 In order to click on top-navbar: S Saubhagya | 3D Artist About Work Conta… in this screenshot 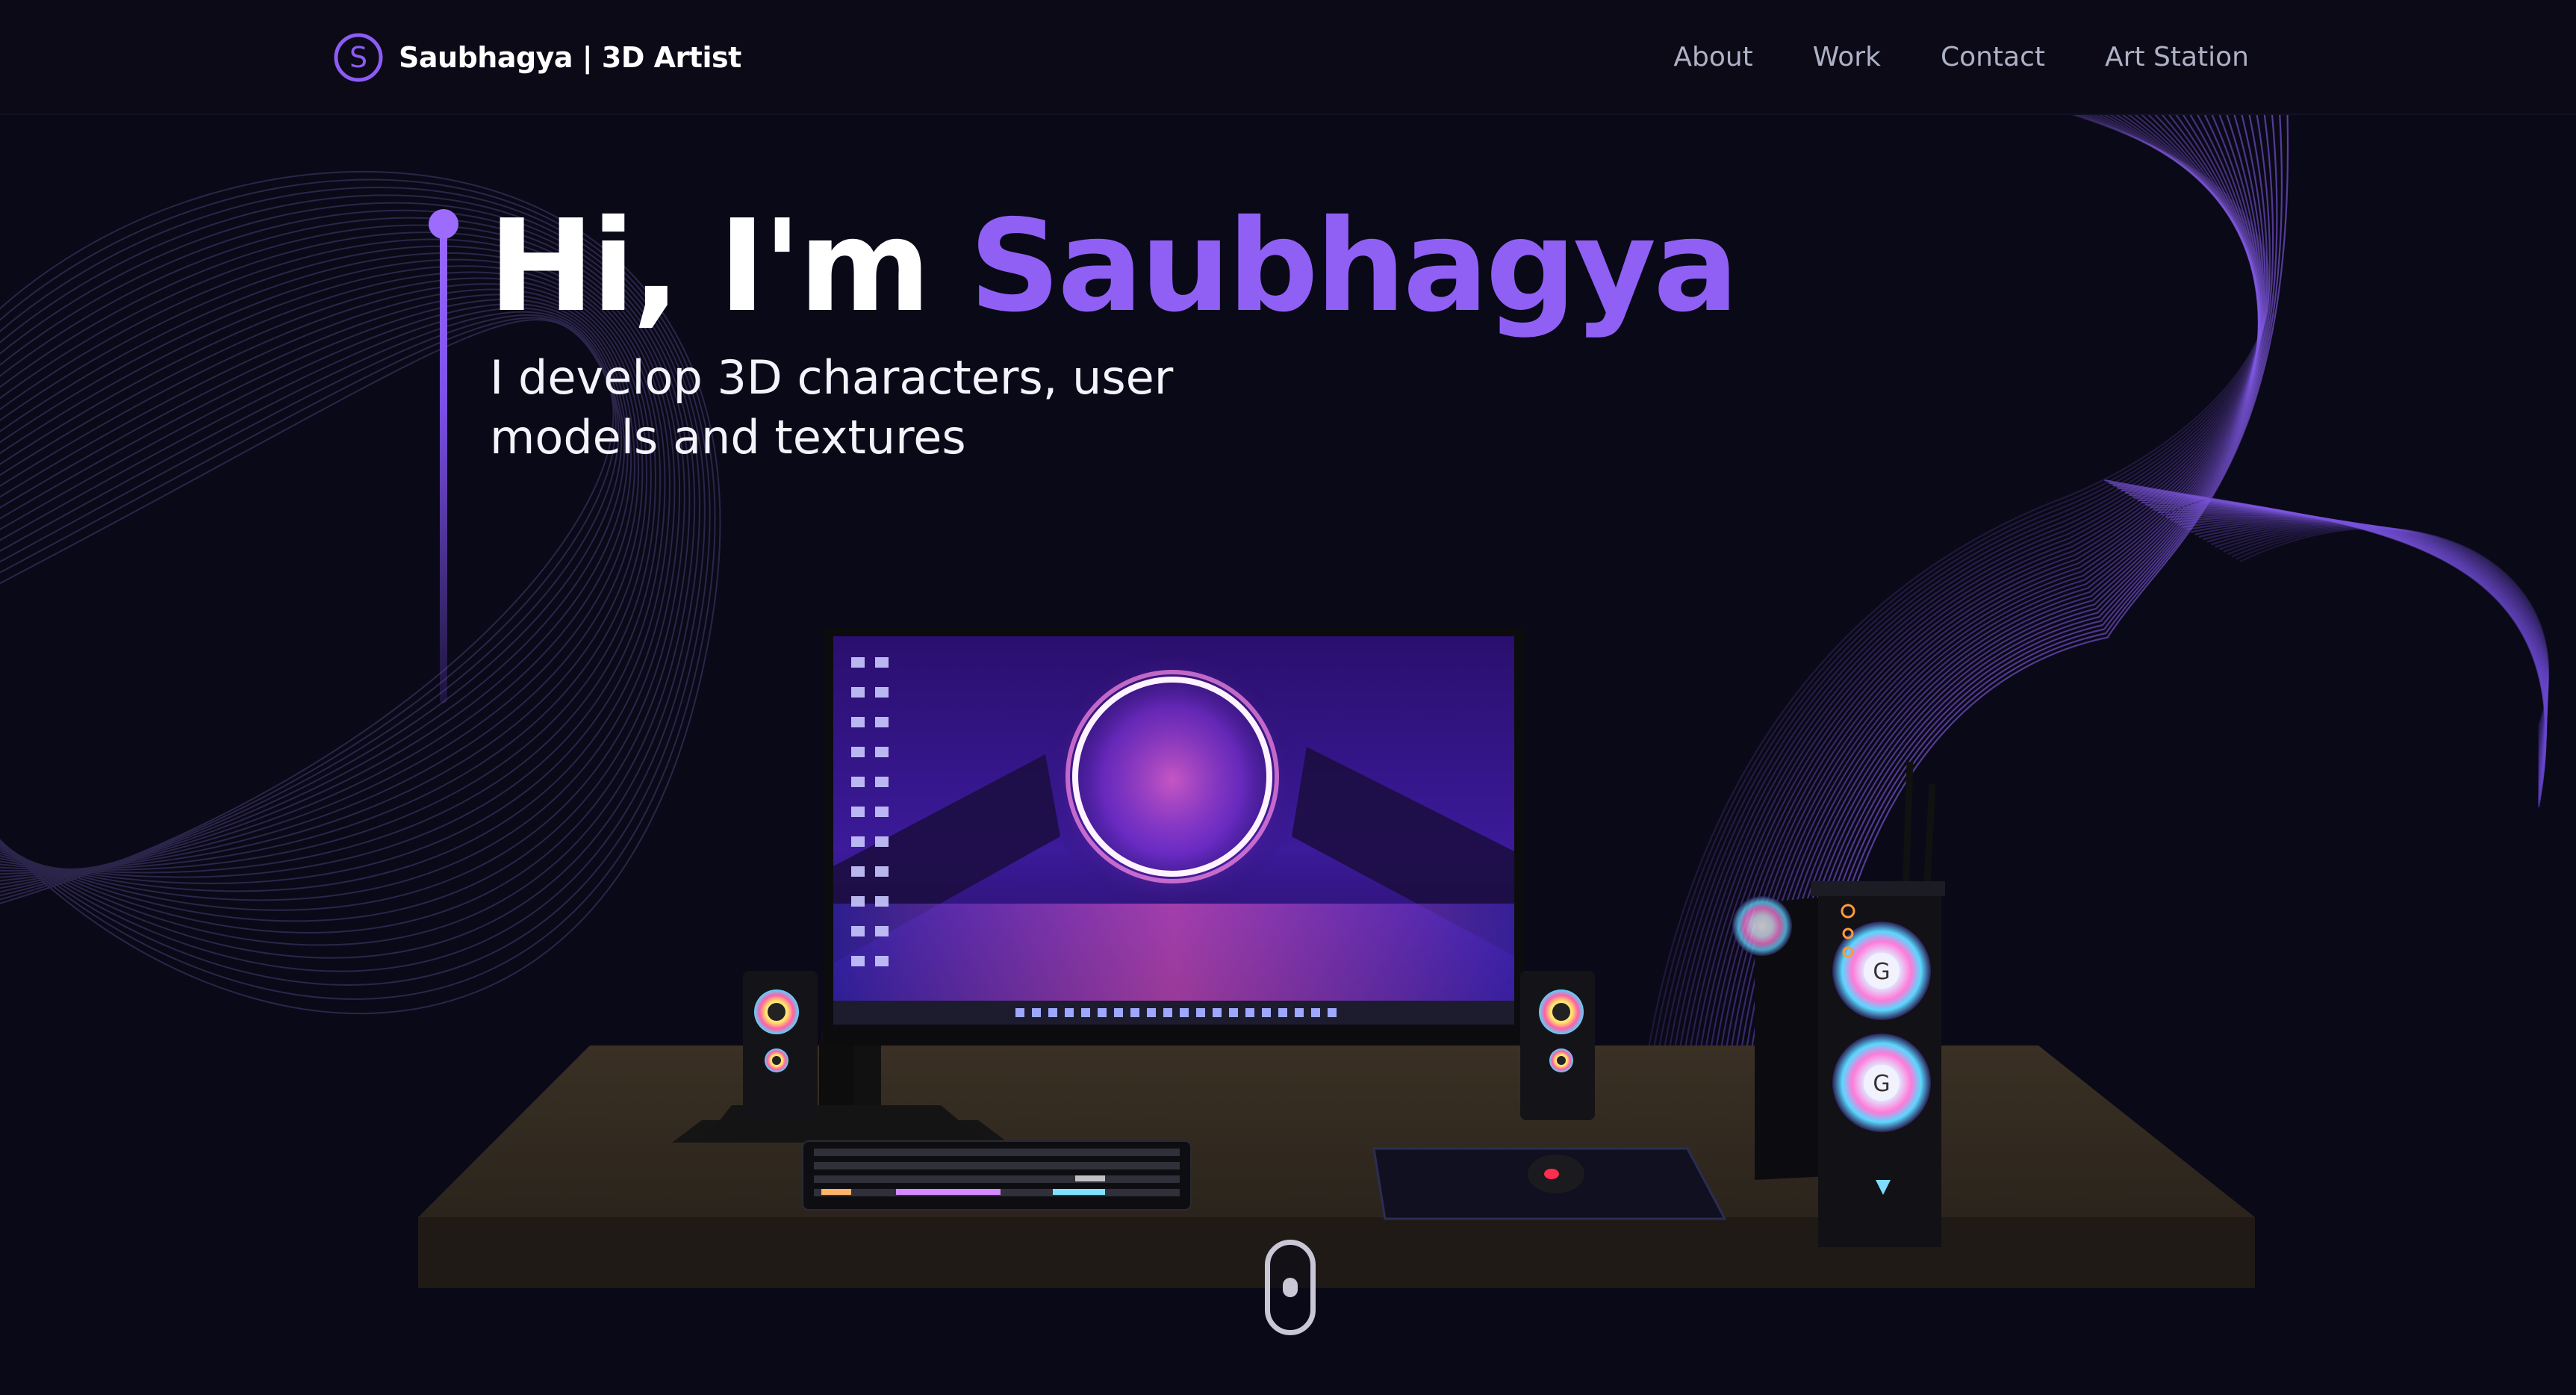, I will do `click(1288, 57)`.